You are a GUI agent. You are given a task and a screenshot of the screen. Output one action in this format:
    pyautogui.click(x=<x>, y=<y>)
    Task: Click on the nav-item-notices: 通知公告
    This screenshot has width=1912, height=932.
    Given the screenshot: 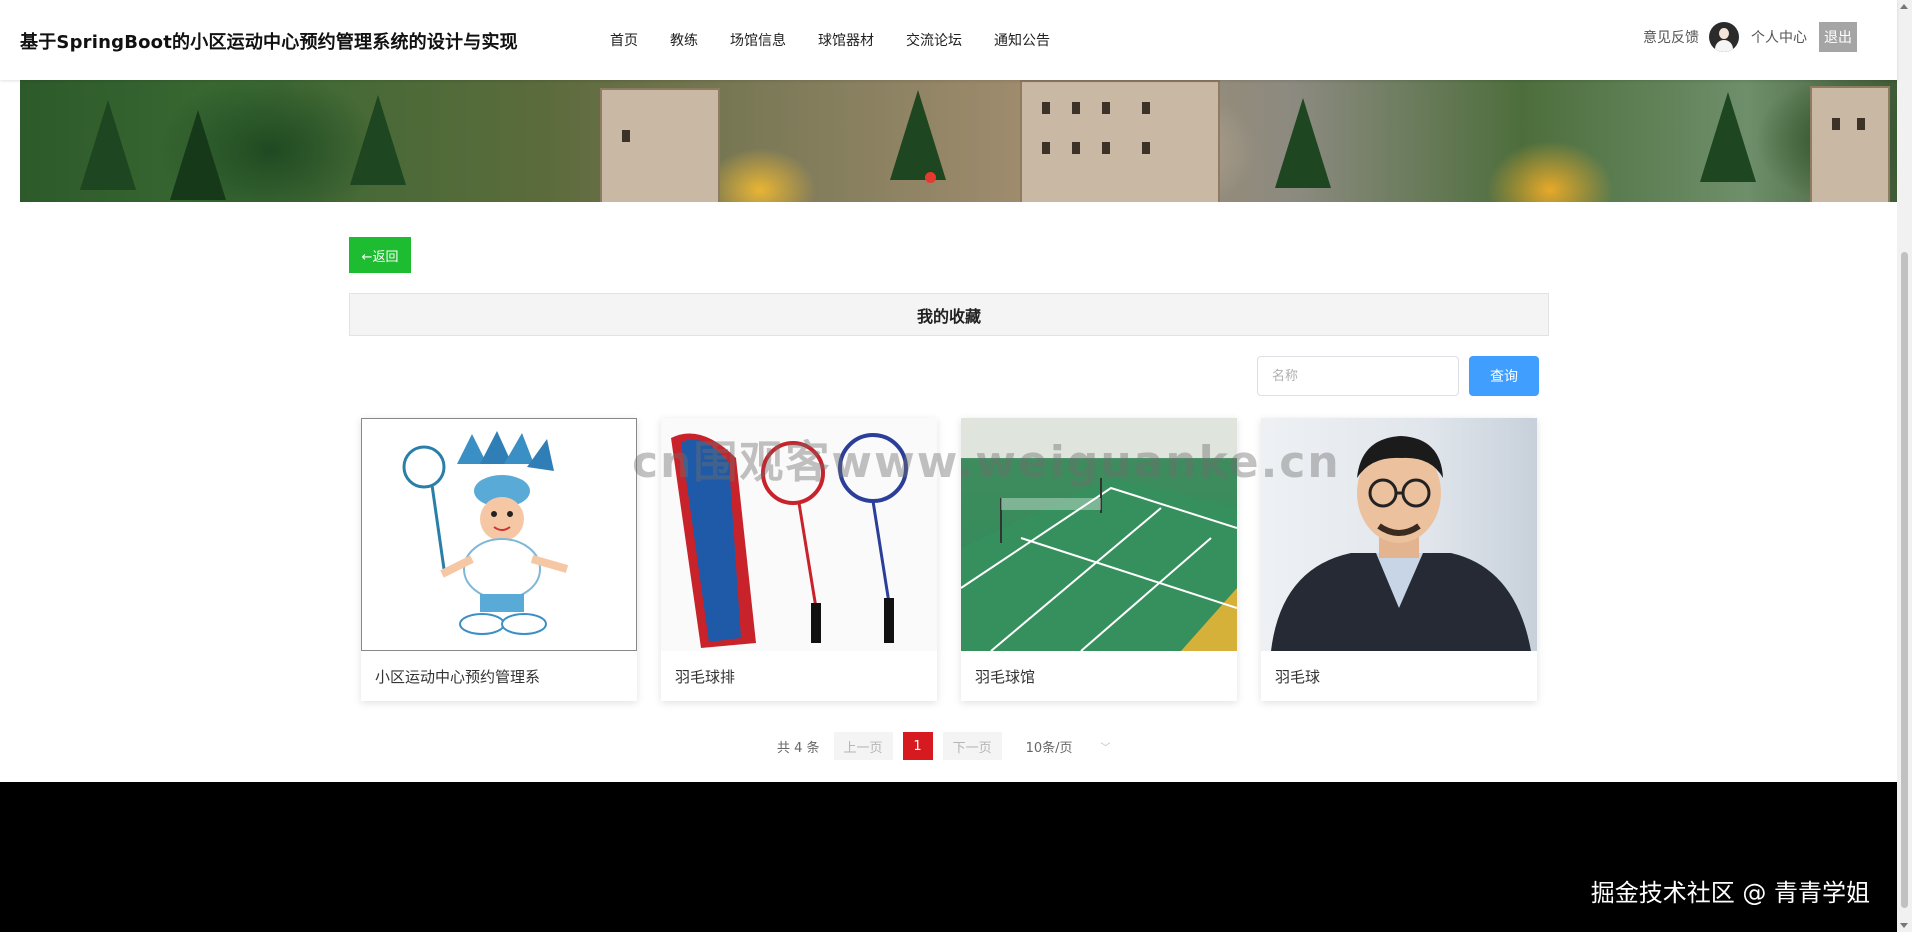 What is the action you would take?
    pyautogui.click(x=1022, y=40)
    